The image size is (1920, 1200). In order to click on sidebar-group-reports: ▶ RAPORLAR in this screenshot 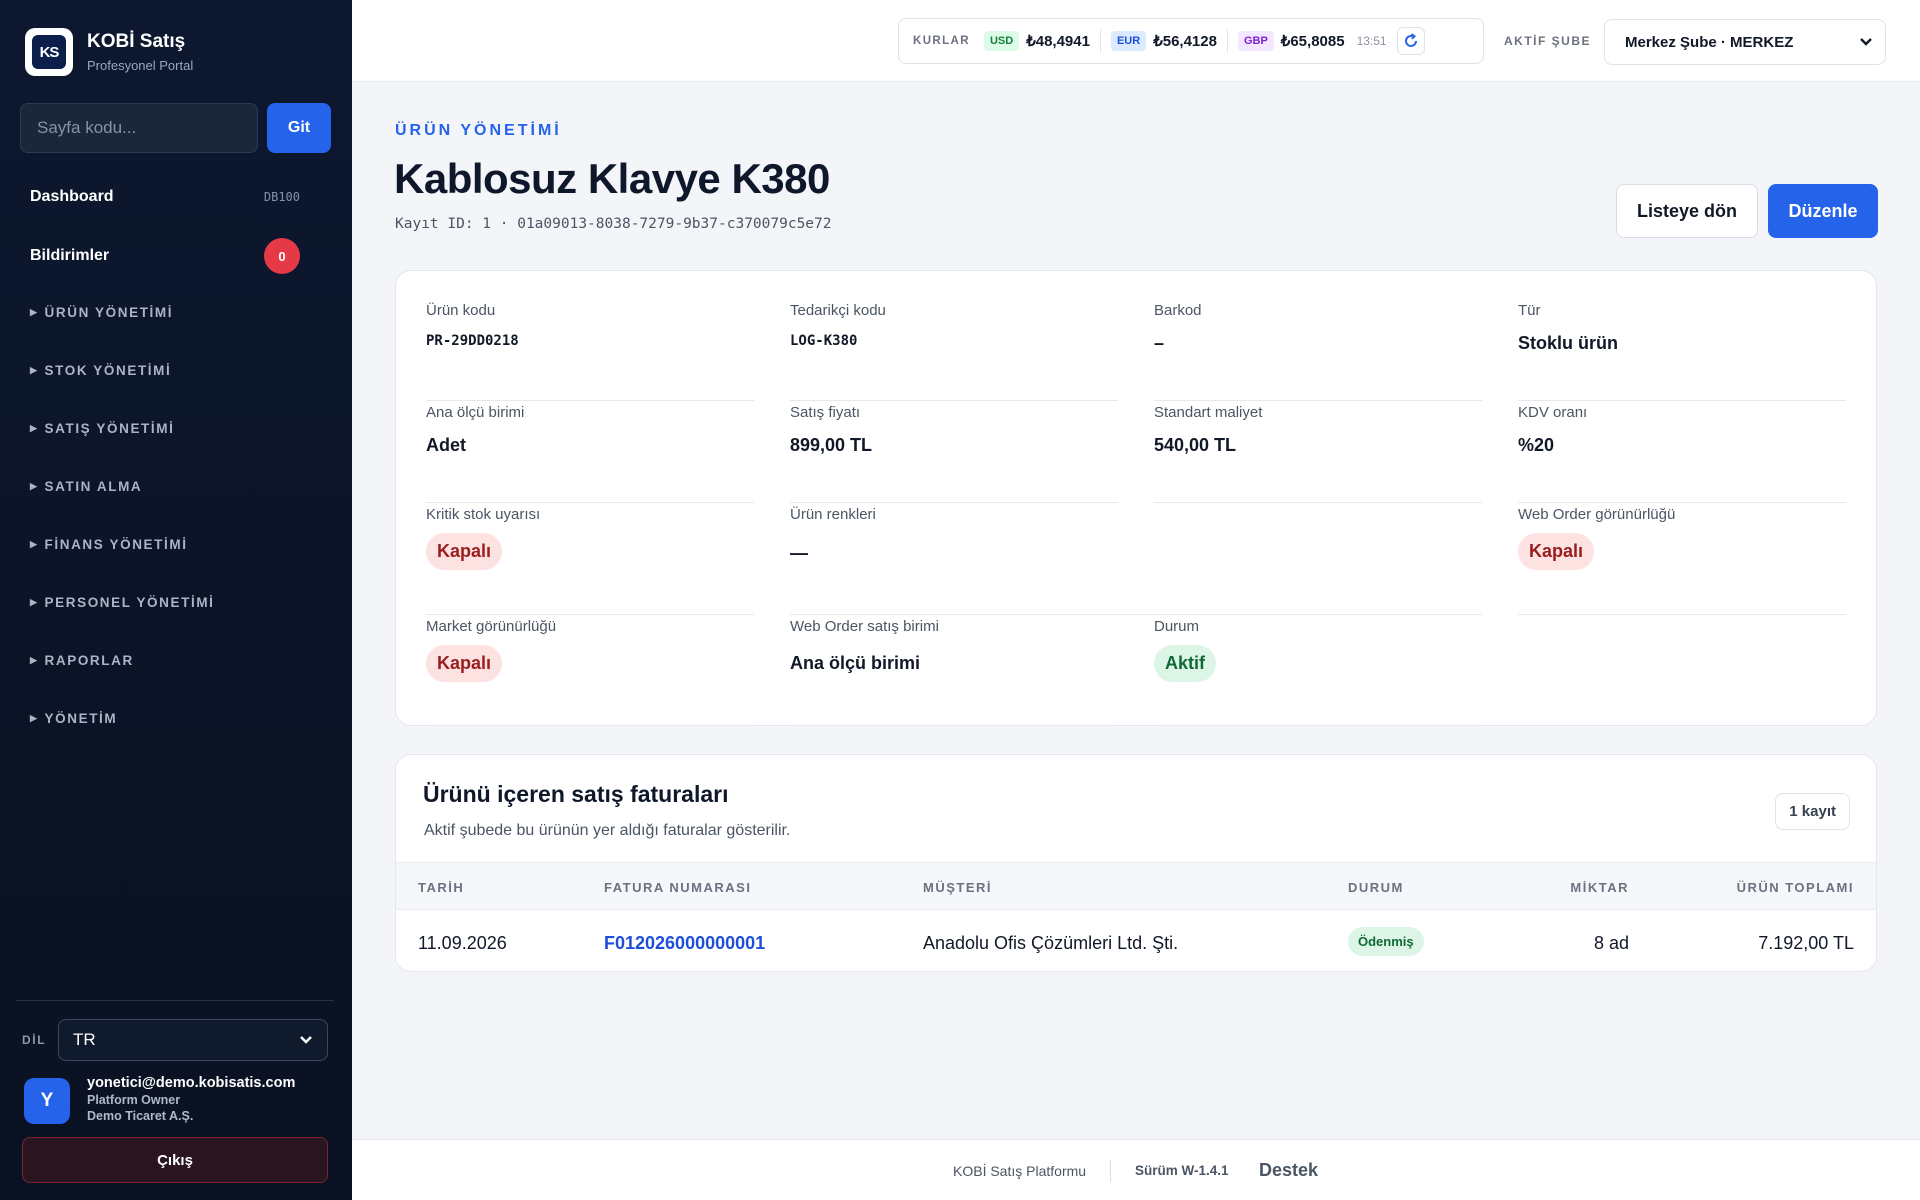, I will do `click(82, 660)`.